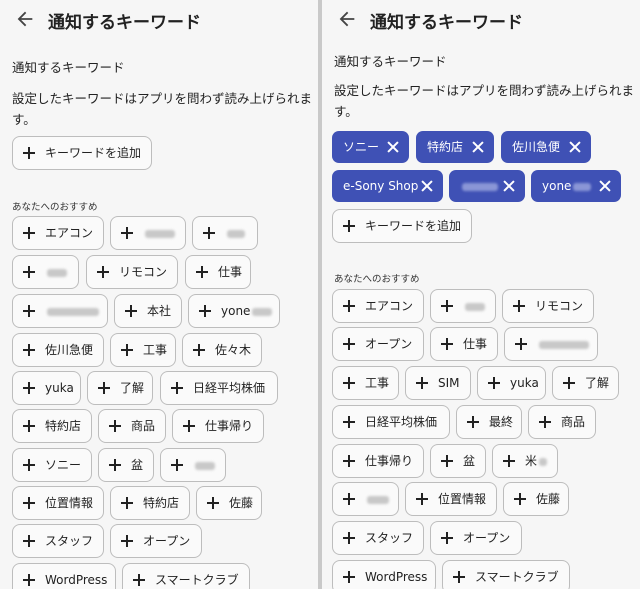 This screenshot has width=640, height=589. I want to click on chip-sim: SIM, so click(438, 383).